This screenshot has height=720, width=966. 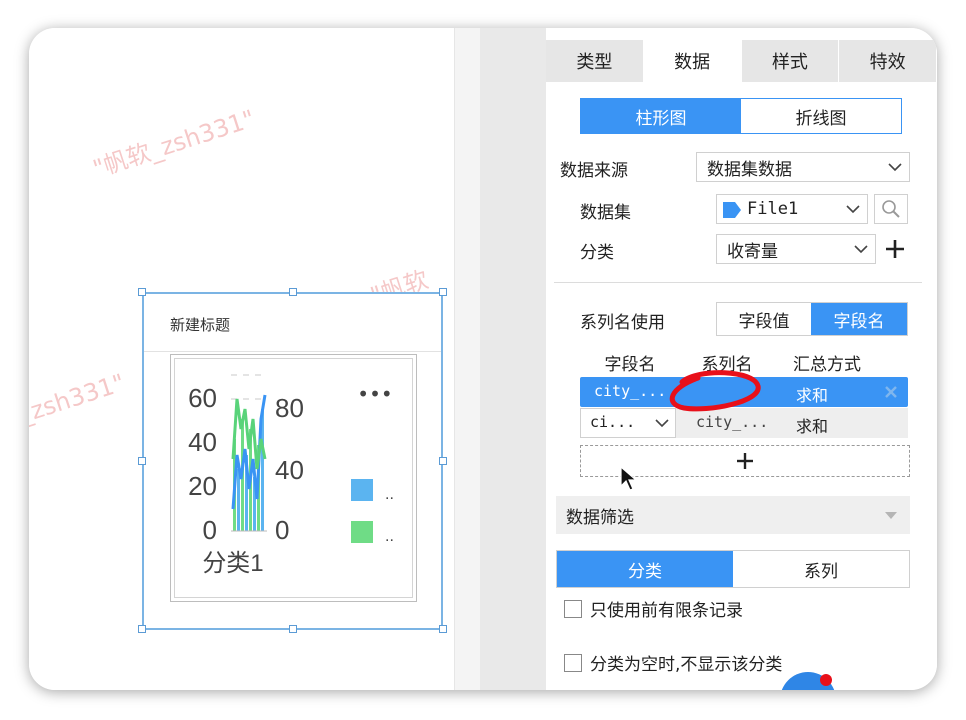 What do you see at coordinates (289, 408) in the screenshot?
I see `y-right-tick-80: 80` at bounding box center [289, 408].